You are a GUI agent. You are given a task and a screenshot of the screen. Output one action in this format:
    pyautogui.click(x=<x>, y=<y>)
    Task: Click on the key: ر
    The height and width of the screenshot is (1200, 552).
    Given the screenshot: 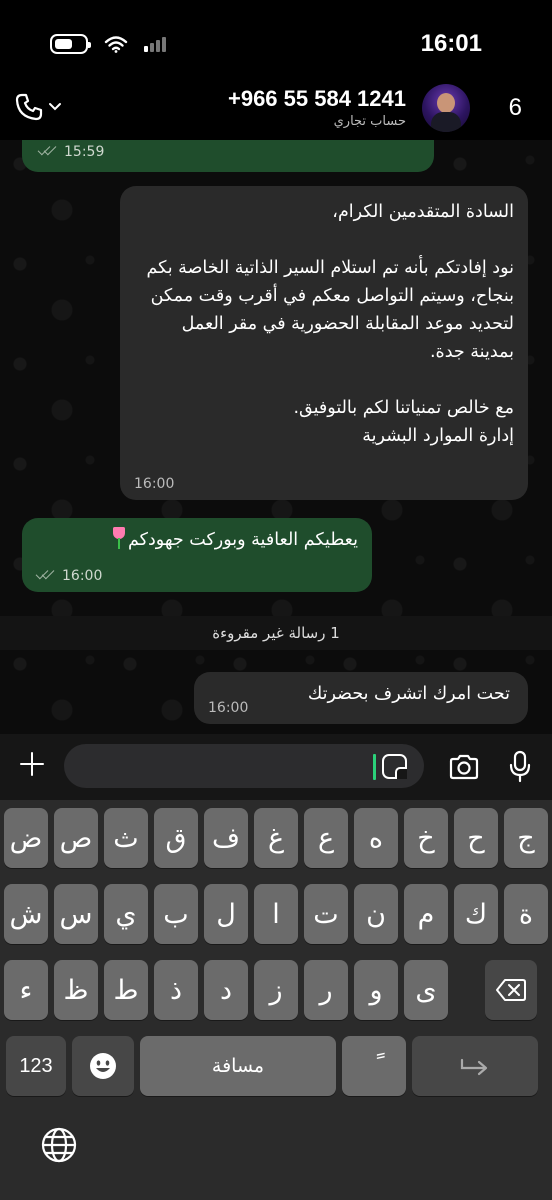 What is the action you would take?
    pyautogui.click(x=326, y=990)
    